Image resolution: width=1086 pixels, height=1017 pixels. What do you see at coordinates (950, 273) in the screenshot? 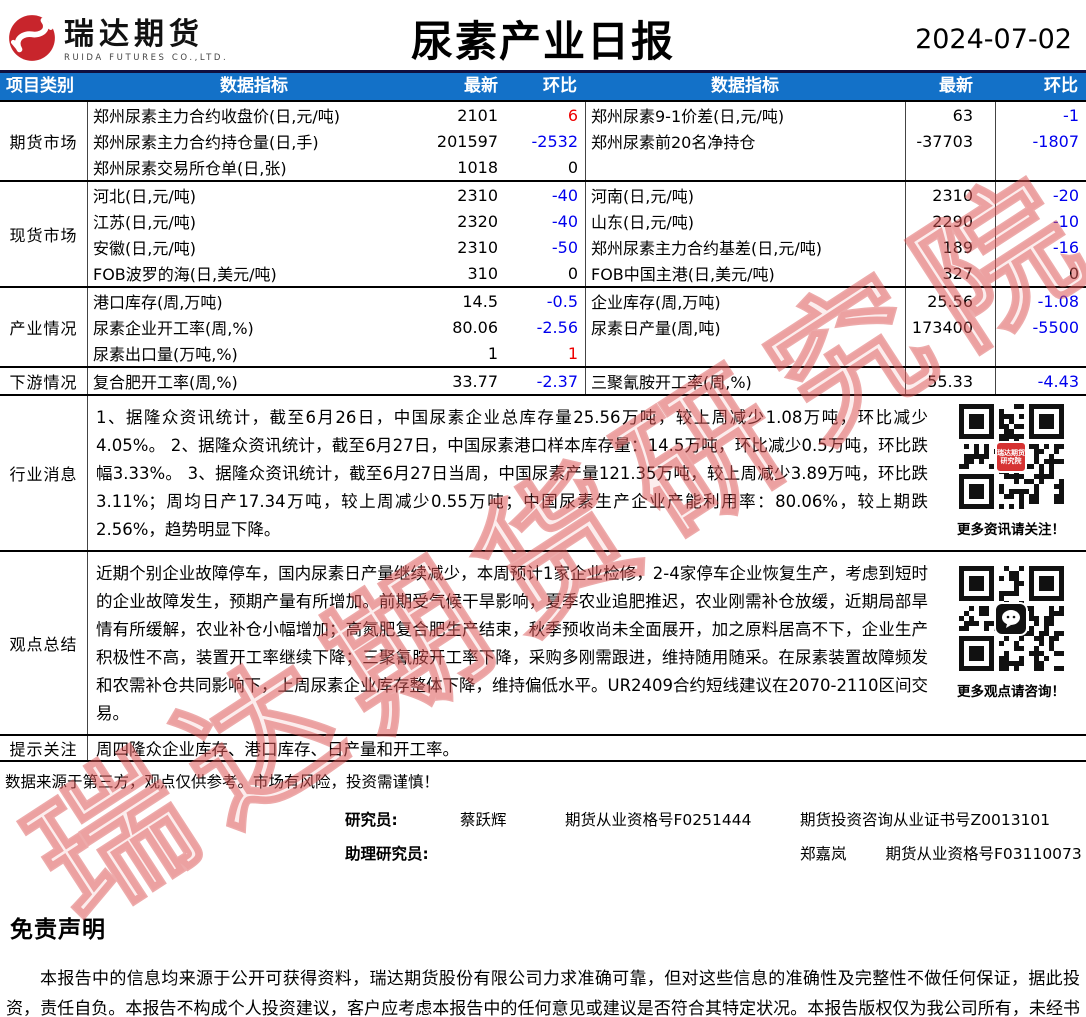
I see `latest-cell: 327` at bounding box center [950, 273].